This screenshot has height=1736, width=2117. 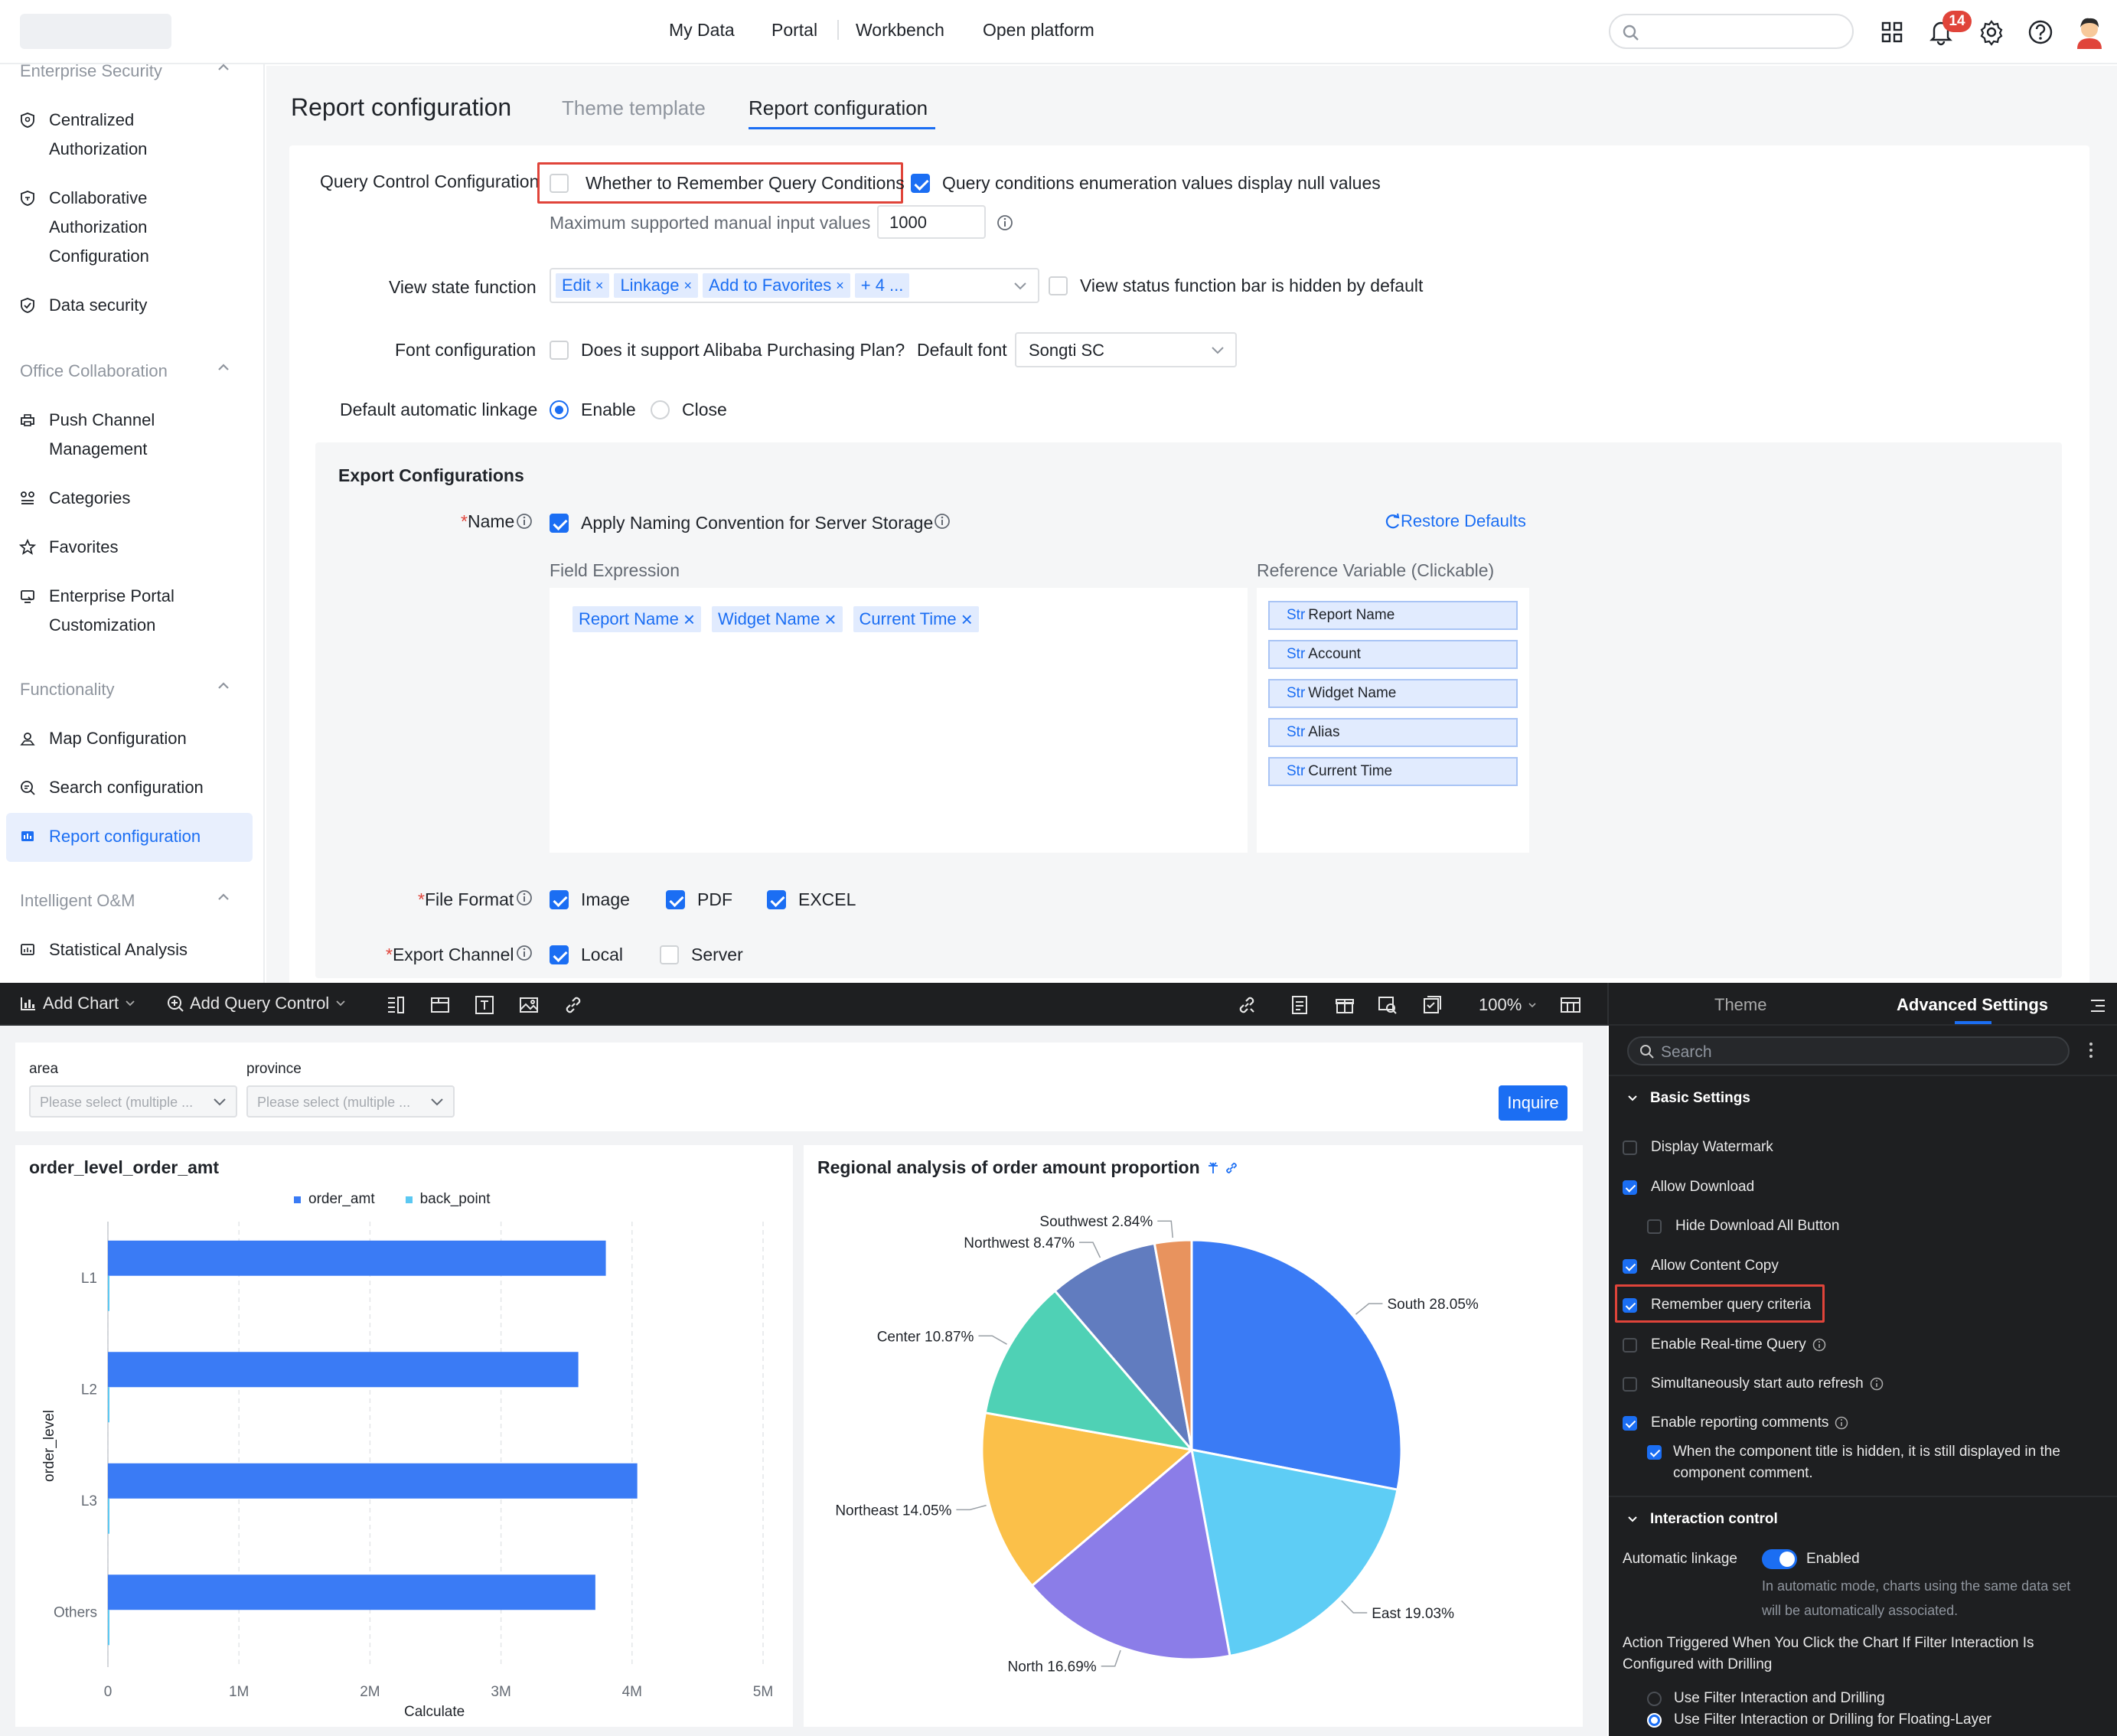 What do you see at coordinates (1680, 1559) in the screenshot?
I see `auto-linkage-label: Automatic linkage` at bounding box center [1680, 1559].